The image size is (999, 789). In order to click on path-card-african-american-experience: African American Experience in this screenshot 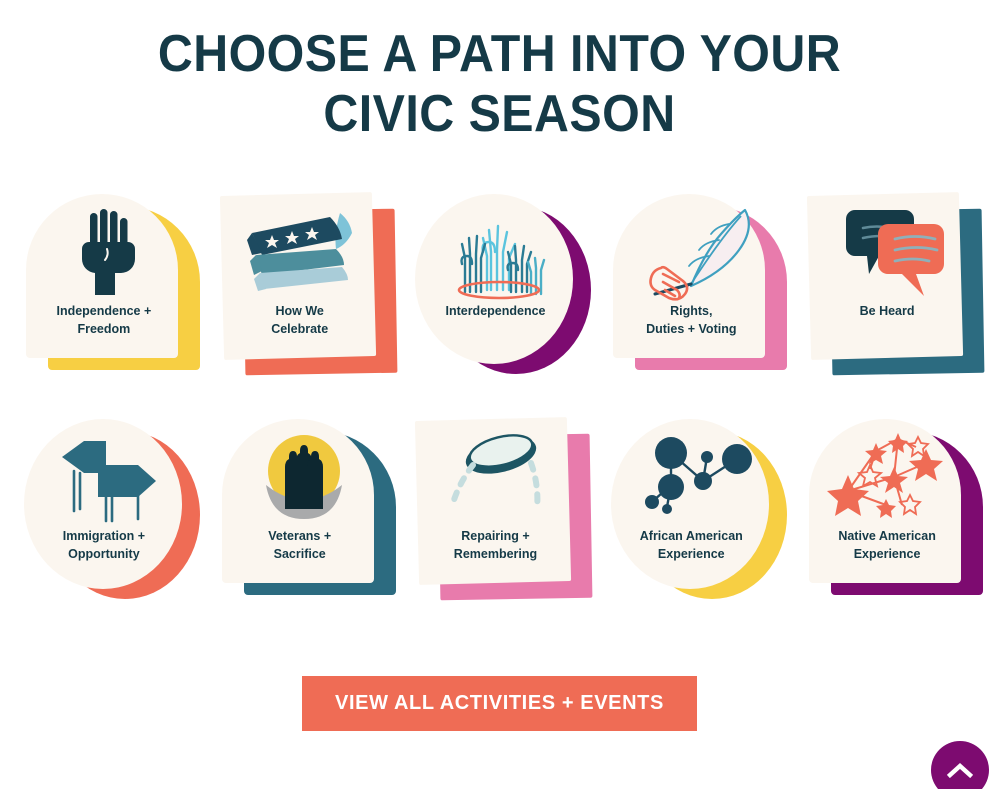, I will do `click(696, 504)`.